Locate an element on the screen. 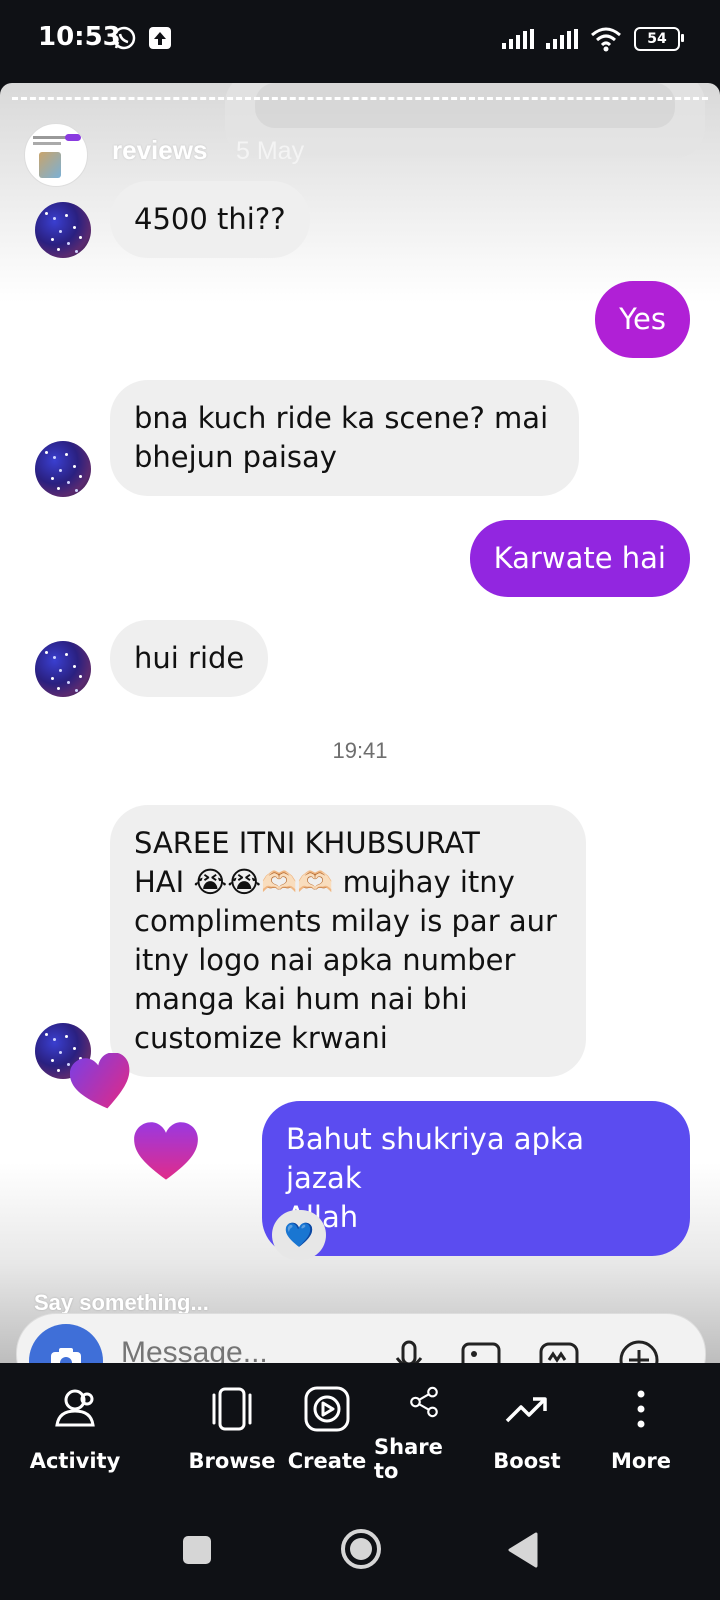 Image resolution: width=720 pixels, height=1600 pixels. create-icon is located at coordinates (327, 1409).